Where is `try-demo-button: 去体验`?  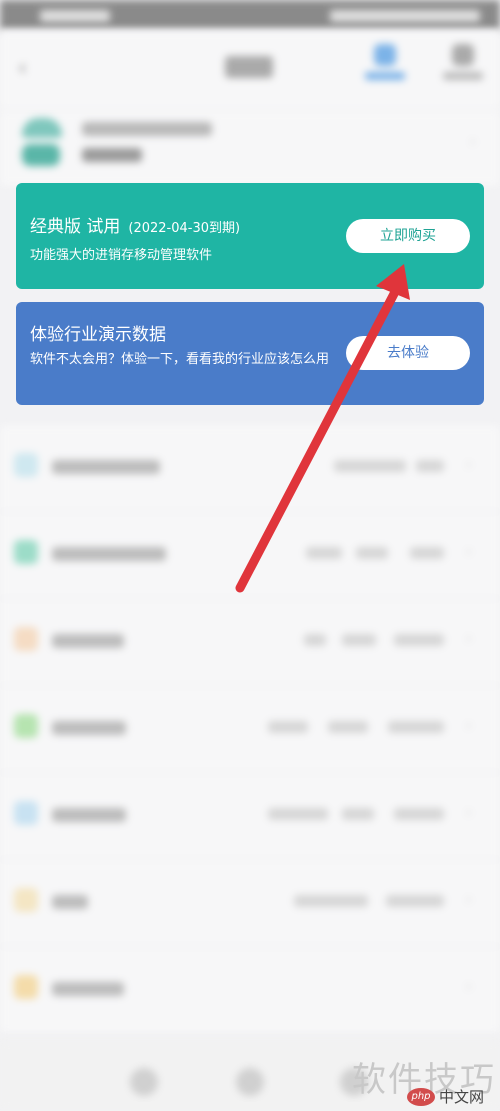
try-demo-button: 去体验 is located at coordinates (408, 353).